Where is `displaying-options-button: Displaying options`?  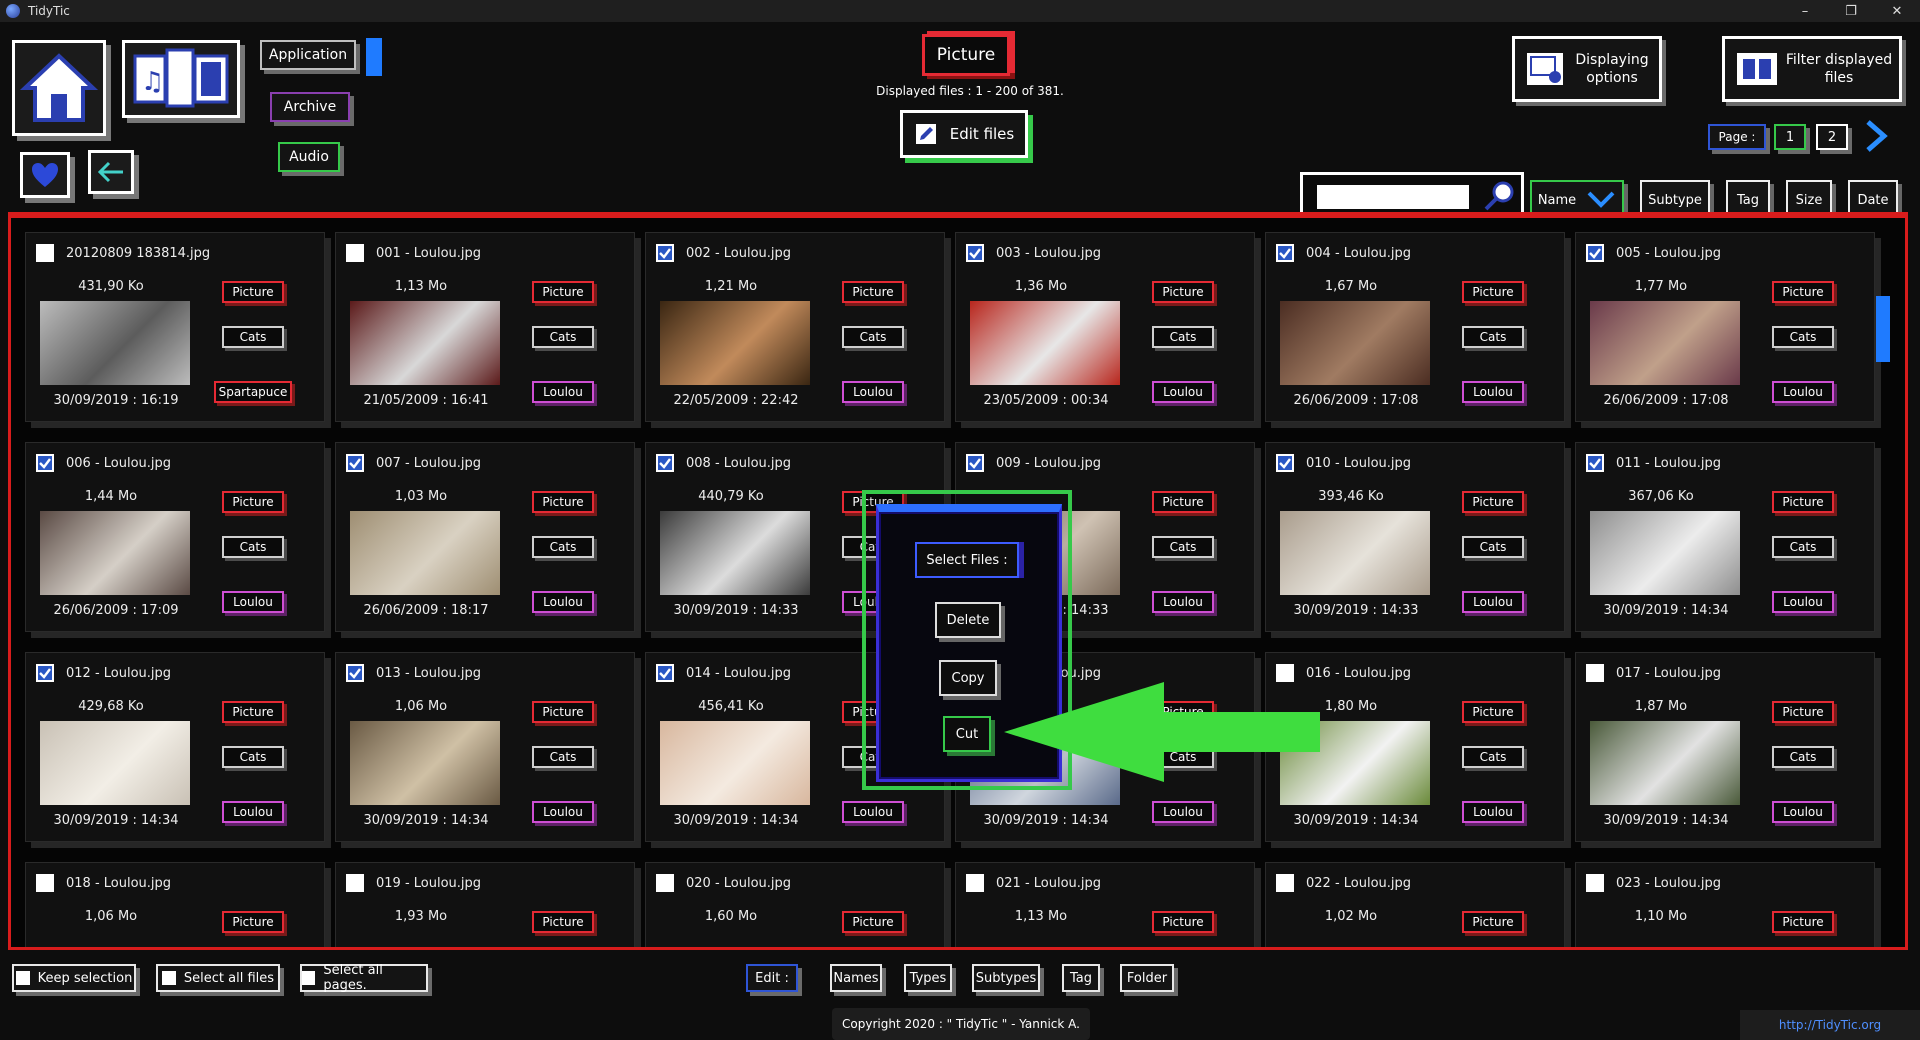
displaying-options-button: Displaying options is located at coordinates (1587, 69).